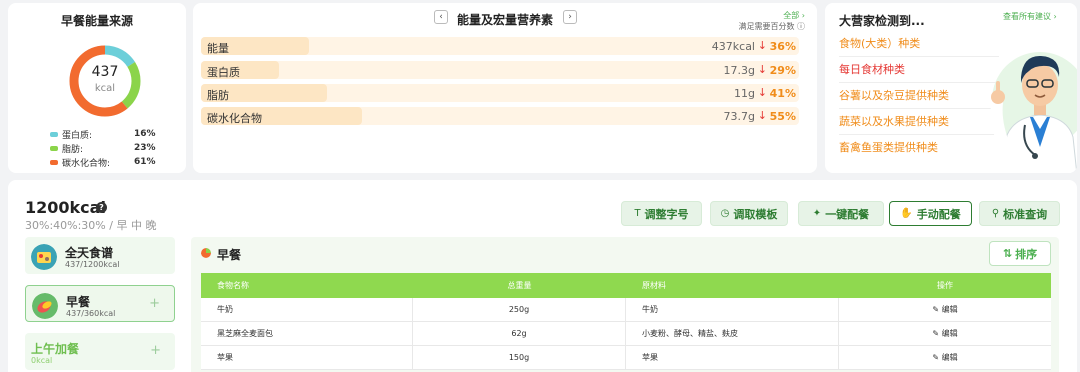 The width and height of the screenshot is (1080, 372). Describe the element at coordinates (42, 360) in the screenshot. I see `meal-kcal: 0kcal` at that location.